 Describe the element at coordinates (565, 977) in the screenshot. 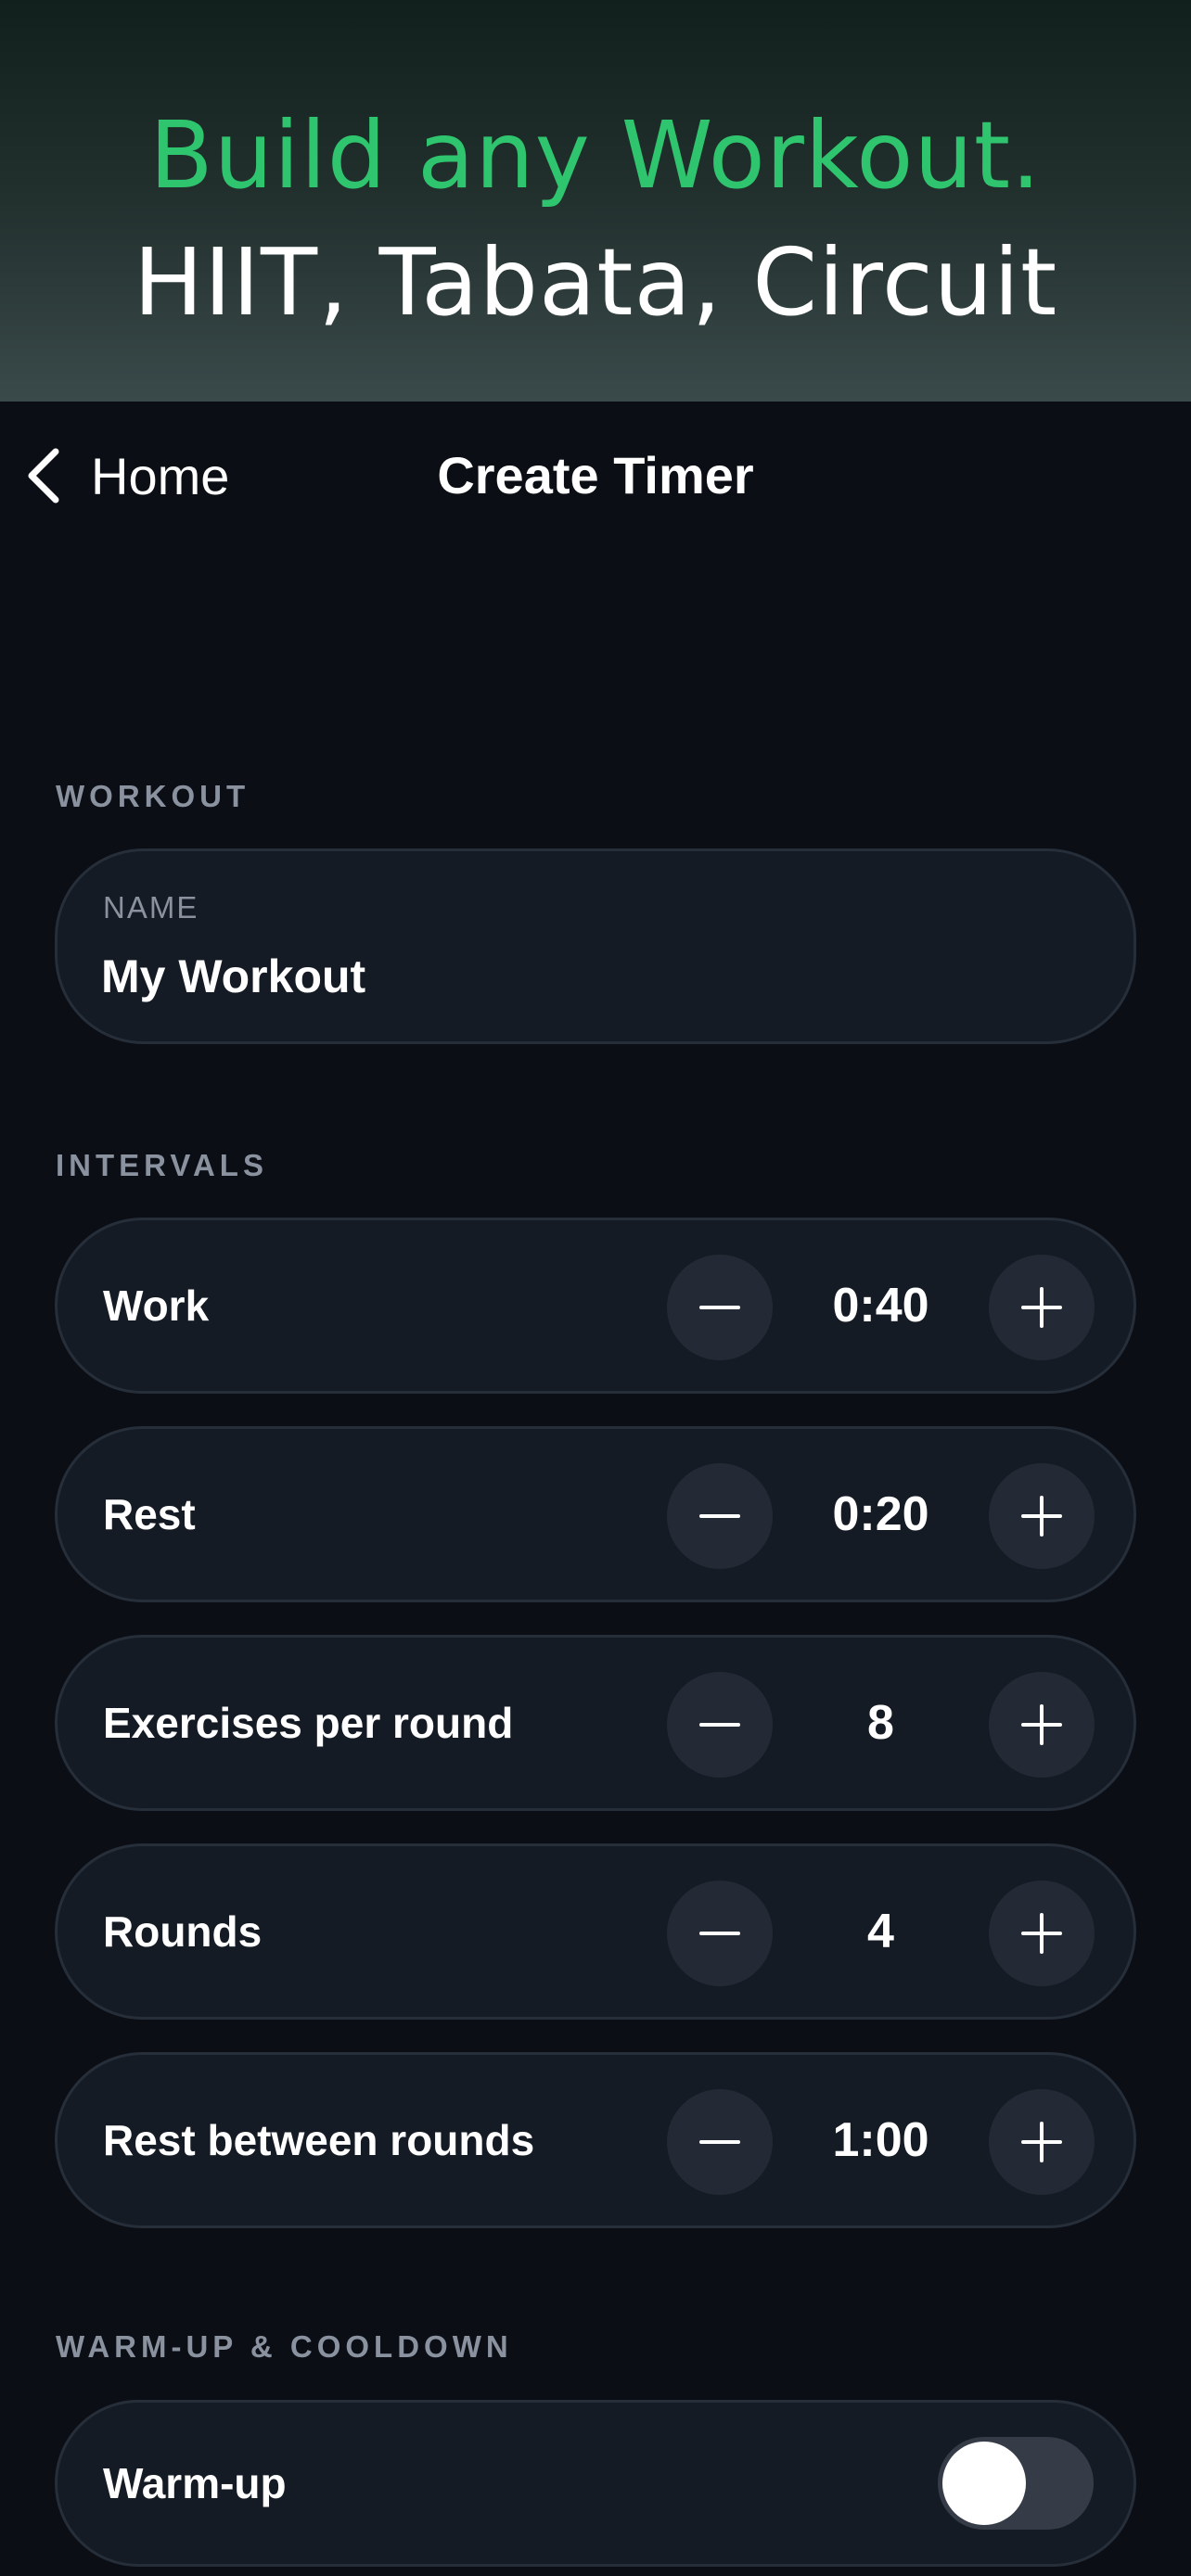

I see `workout-name-input` at that location.